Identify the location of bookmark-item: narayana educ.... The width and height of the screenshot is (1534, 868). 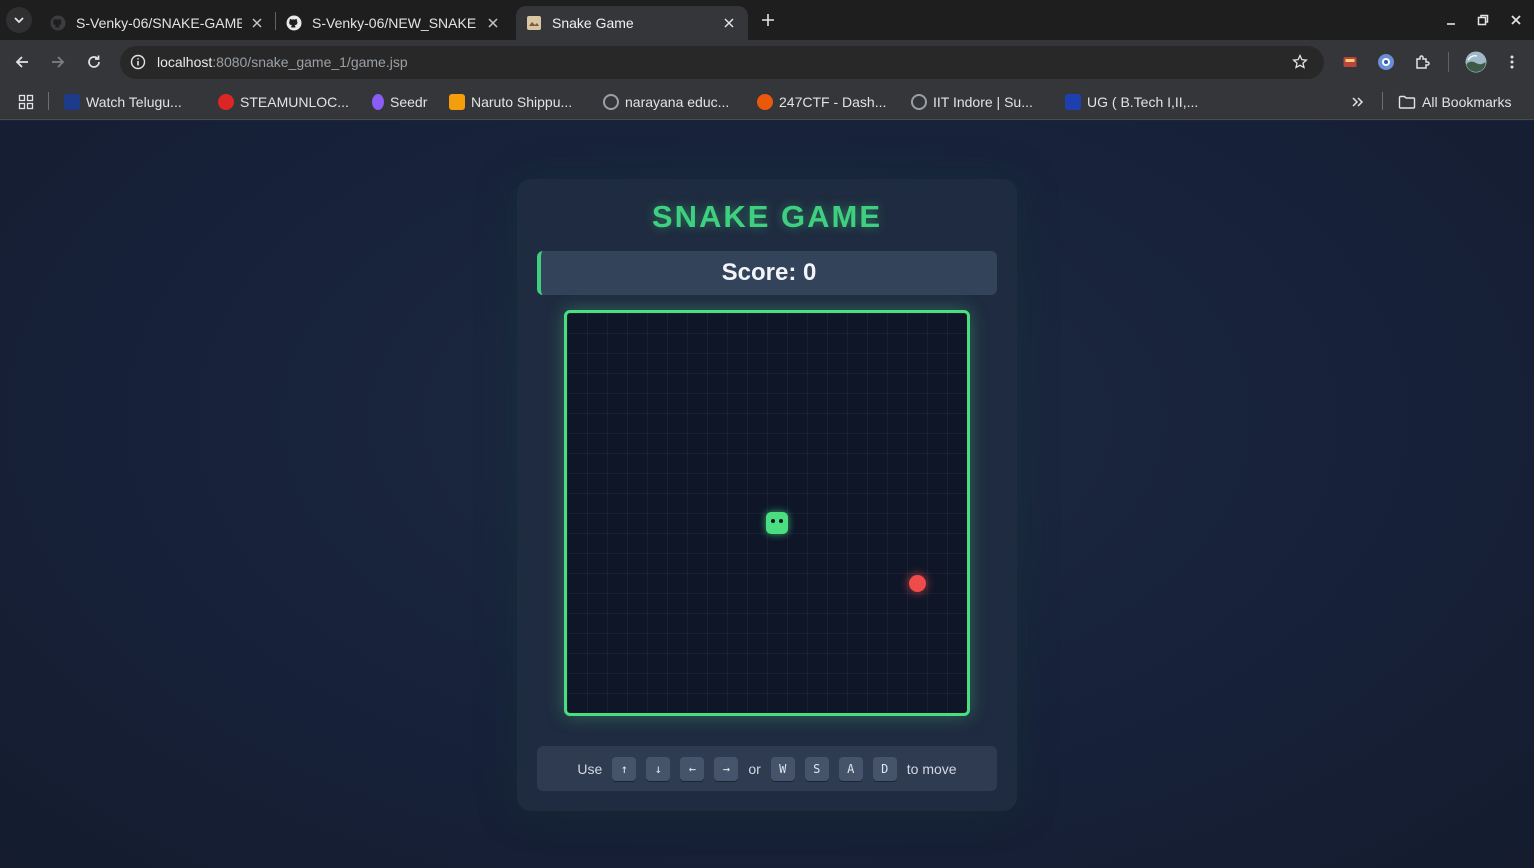
(666, 102).